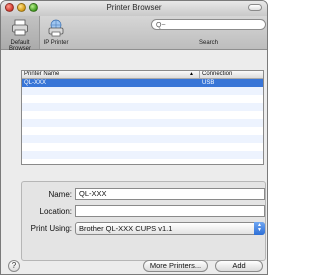 The height and width of the screenshot is (276, 320). I want to click on toolbar-toggle-button, so click(255, 7).